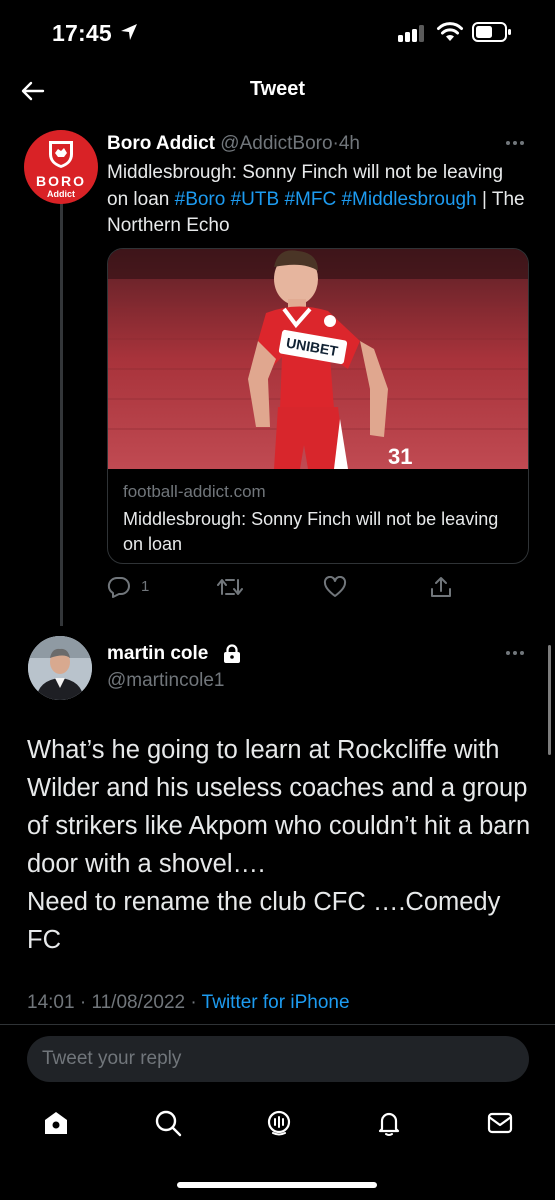 This screenshot has width=555, height=1200. I want to click on tweet-meta: 14:01 · 11/08/2022 · Twitter for iPhone, so click(188, 1003).